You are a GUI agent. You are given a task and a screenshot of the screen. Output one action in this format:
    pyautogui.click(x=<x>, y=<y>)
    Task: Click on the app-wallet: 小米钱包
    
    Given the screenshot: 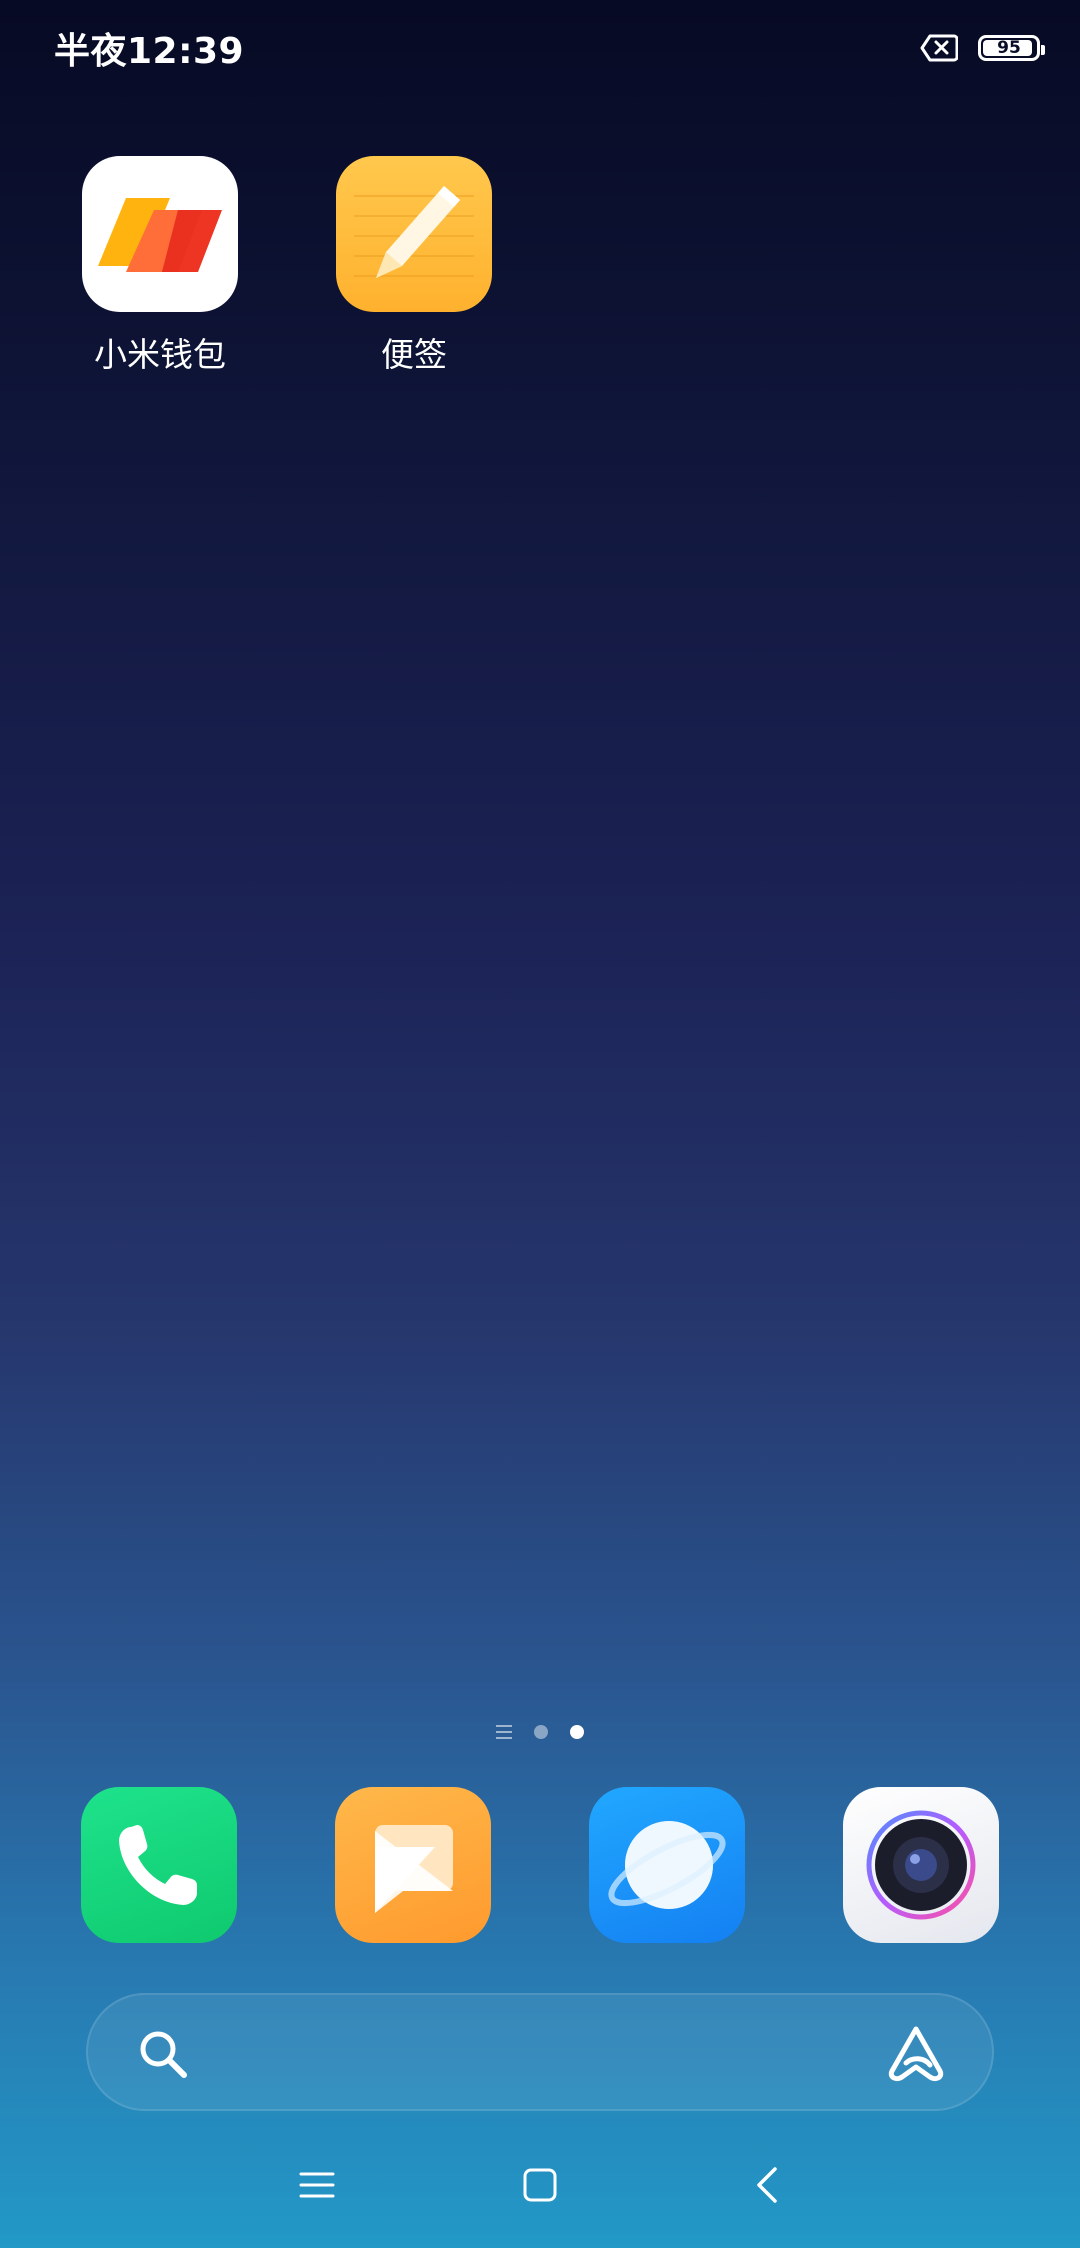 What is the action you would take?
    pyautogui.click(x=160, y=266)
    